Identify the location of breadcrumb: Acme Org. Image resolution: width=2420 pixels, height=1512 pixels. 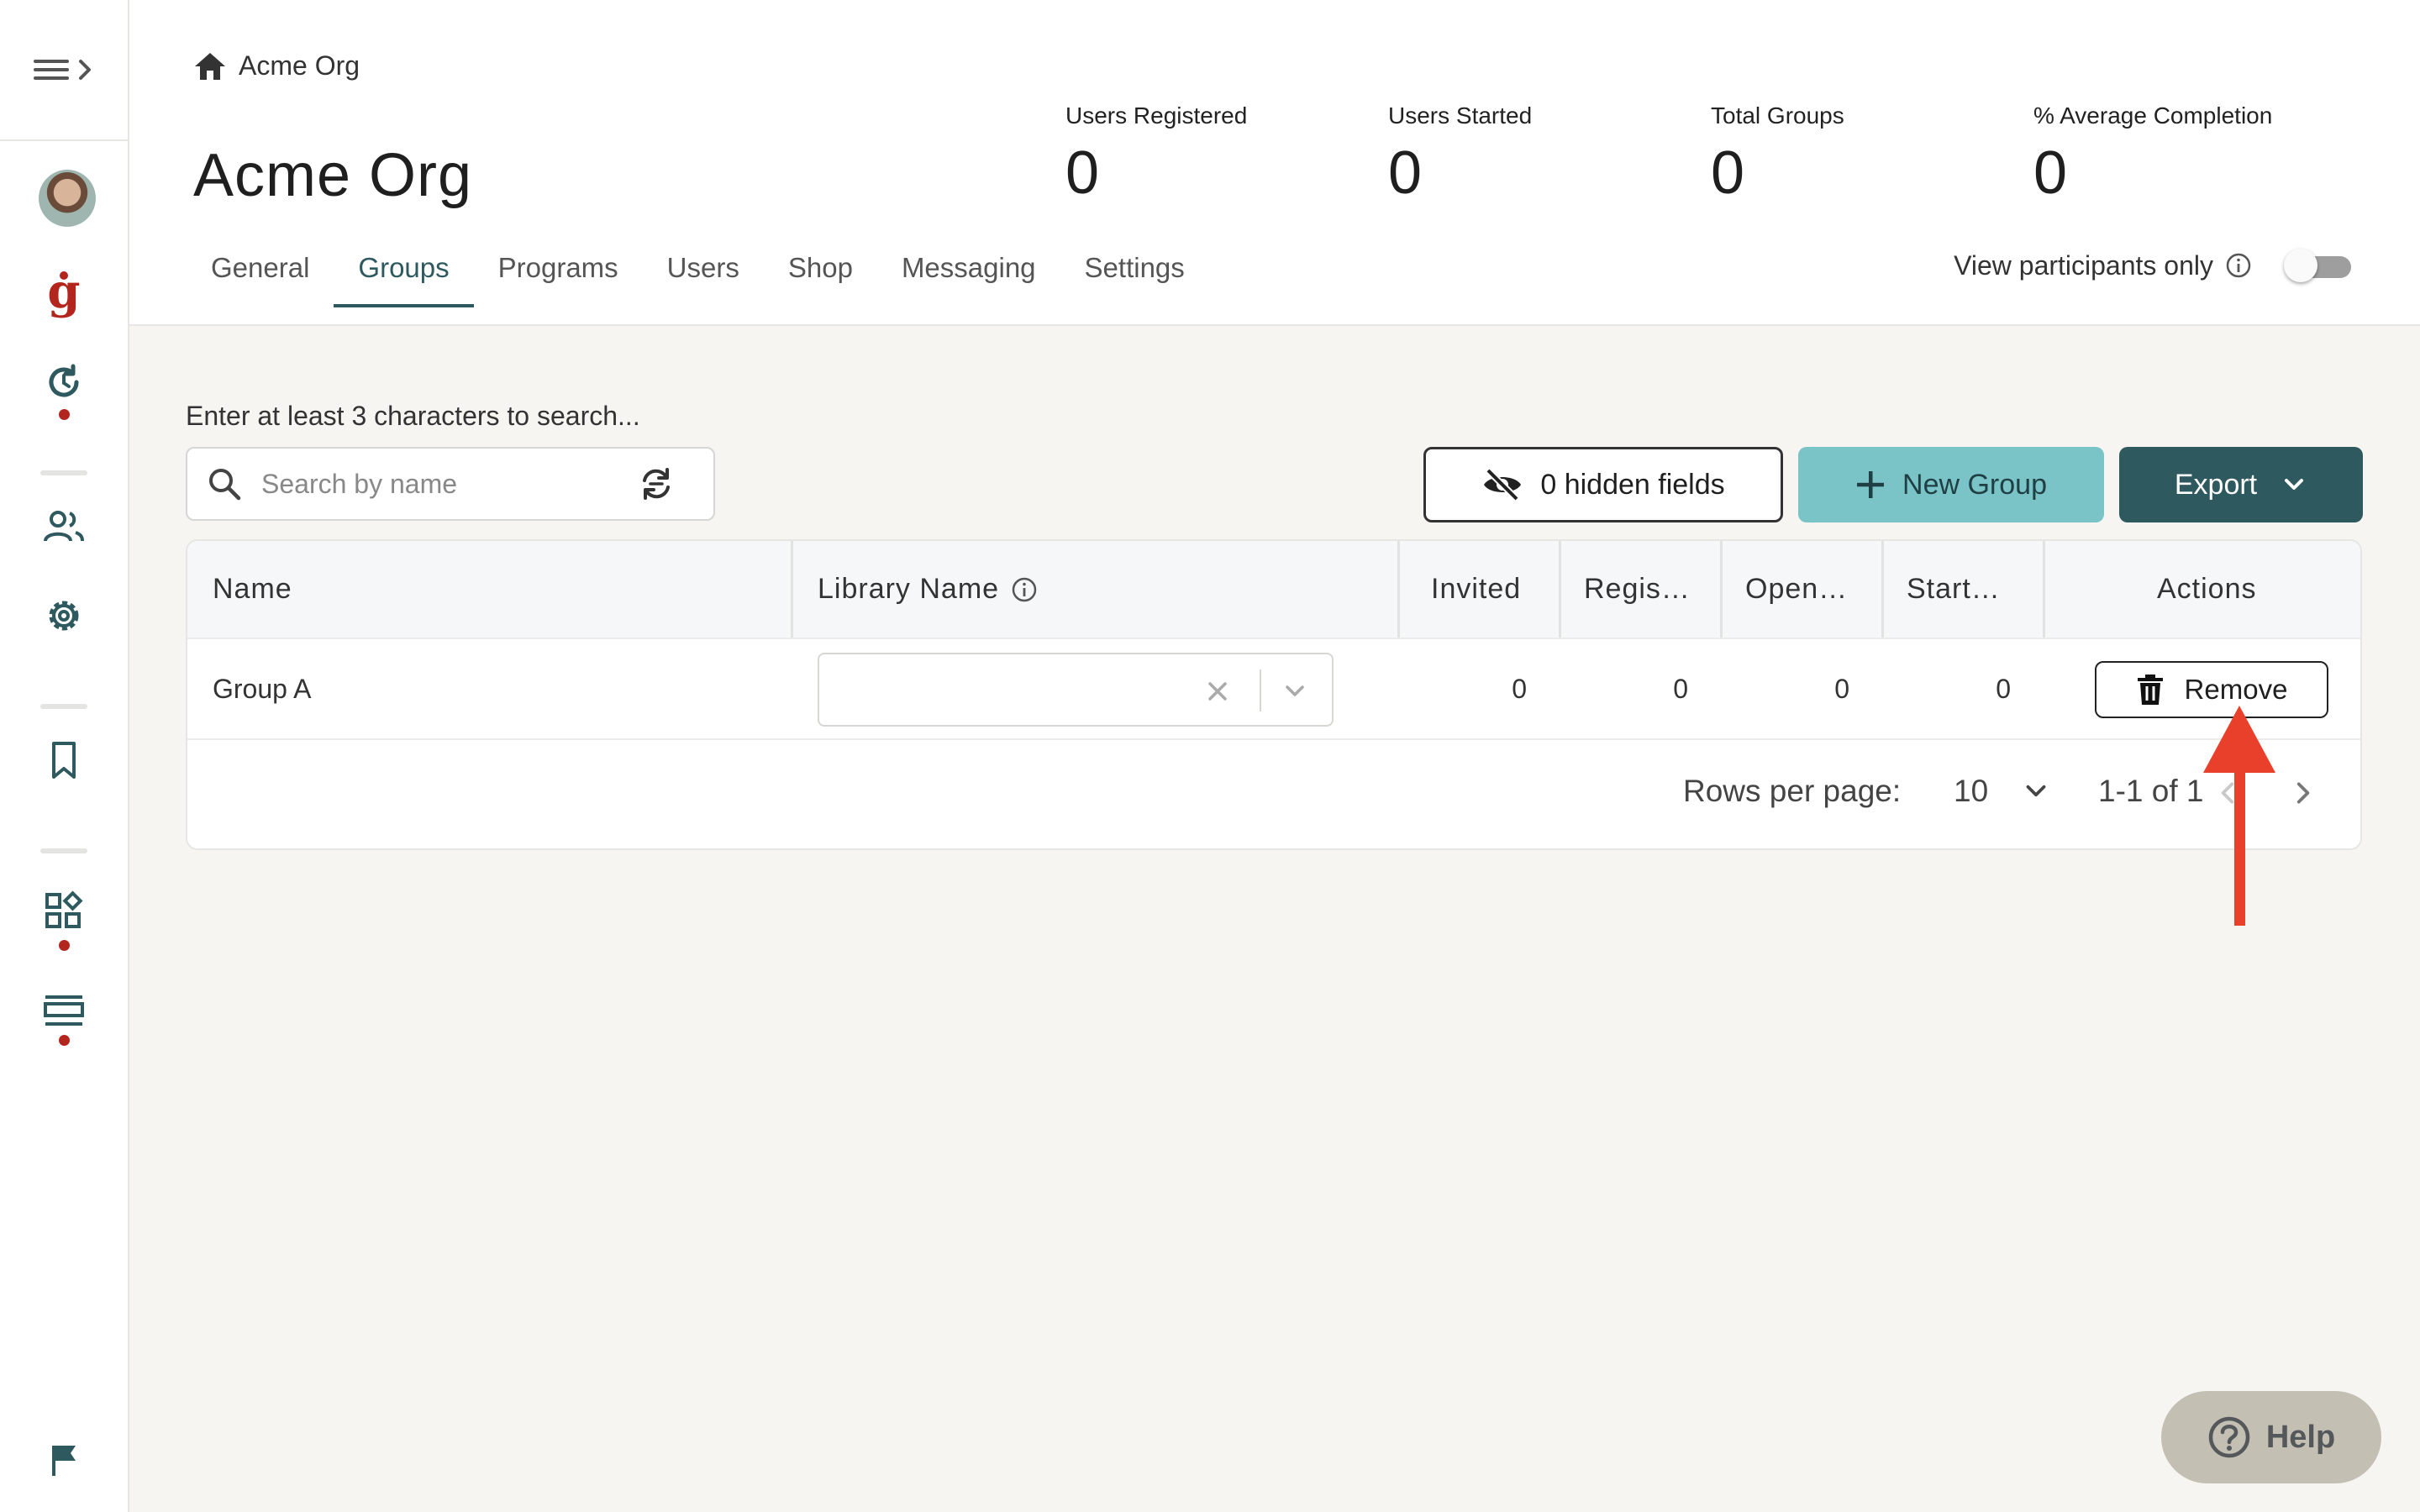
(276, 65).